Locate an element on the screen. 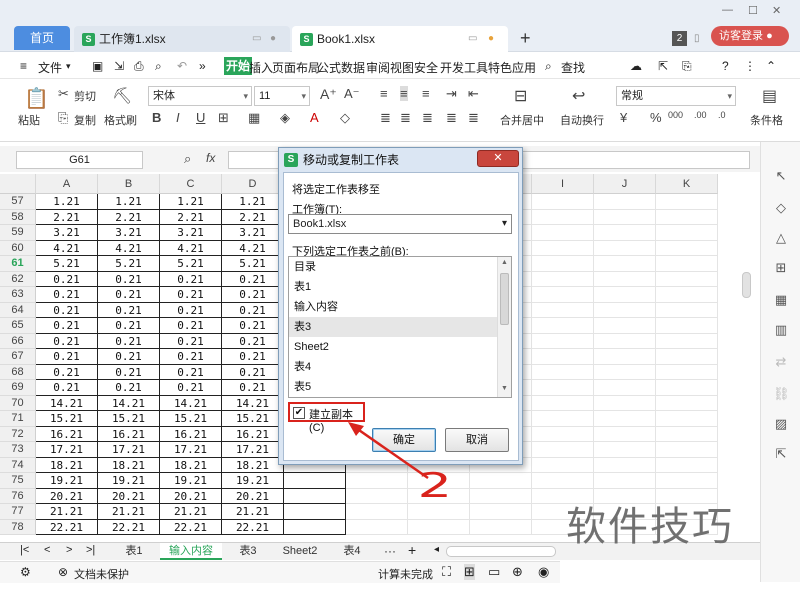 The height and width of the screenshot is (592, 800). style-icon: △ is located at coordinates (781, 238).